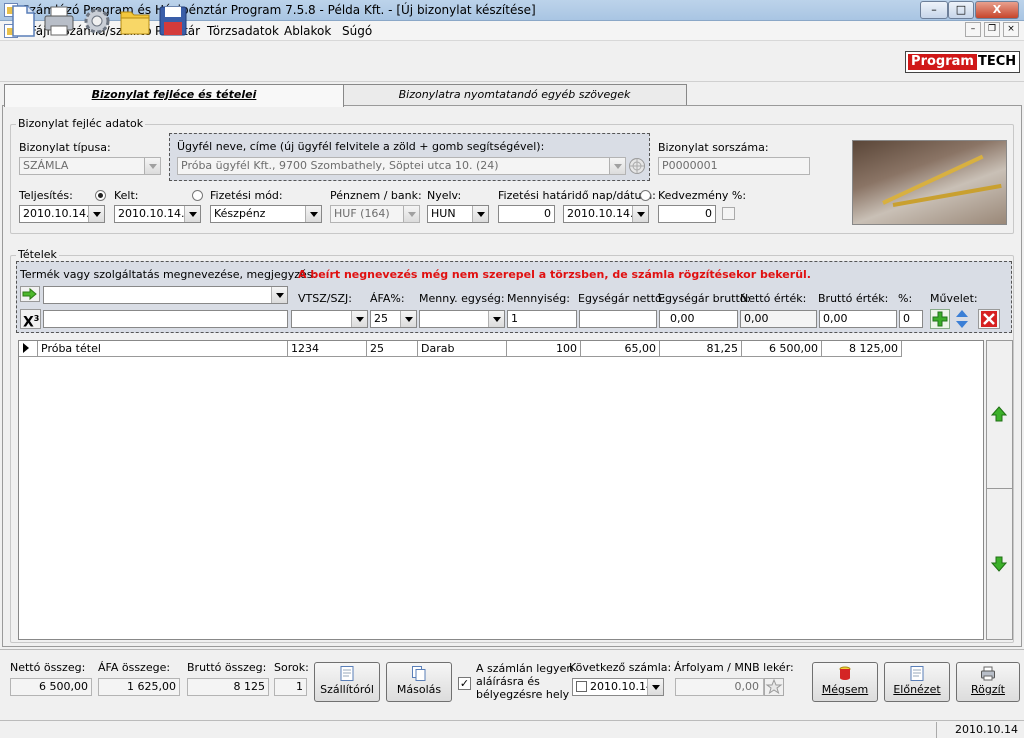  I want to click on deadline-label: Fizetési határidő nap/dátum:, so click(577, 195).